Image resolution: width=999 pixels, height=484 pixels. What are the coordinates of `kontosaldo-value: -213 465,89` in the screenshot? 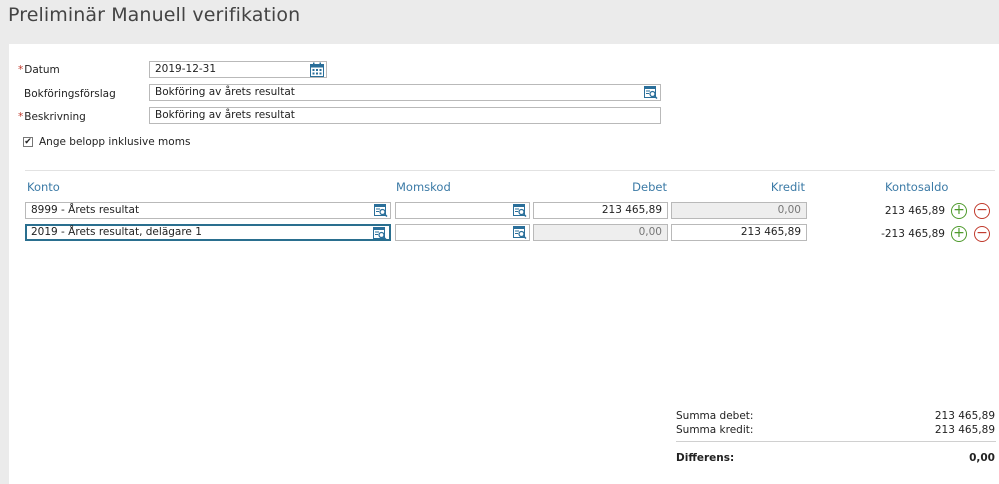 It's located at (913, 234).